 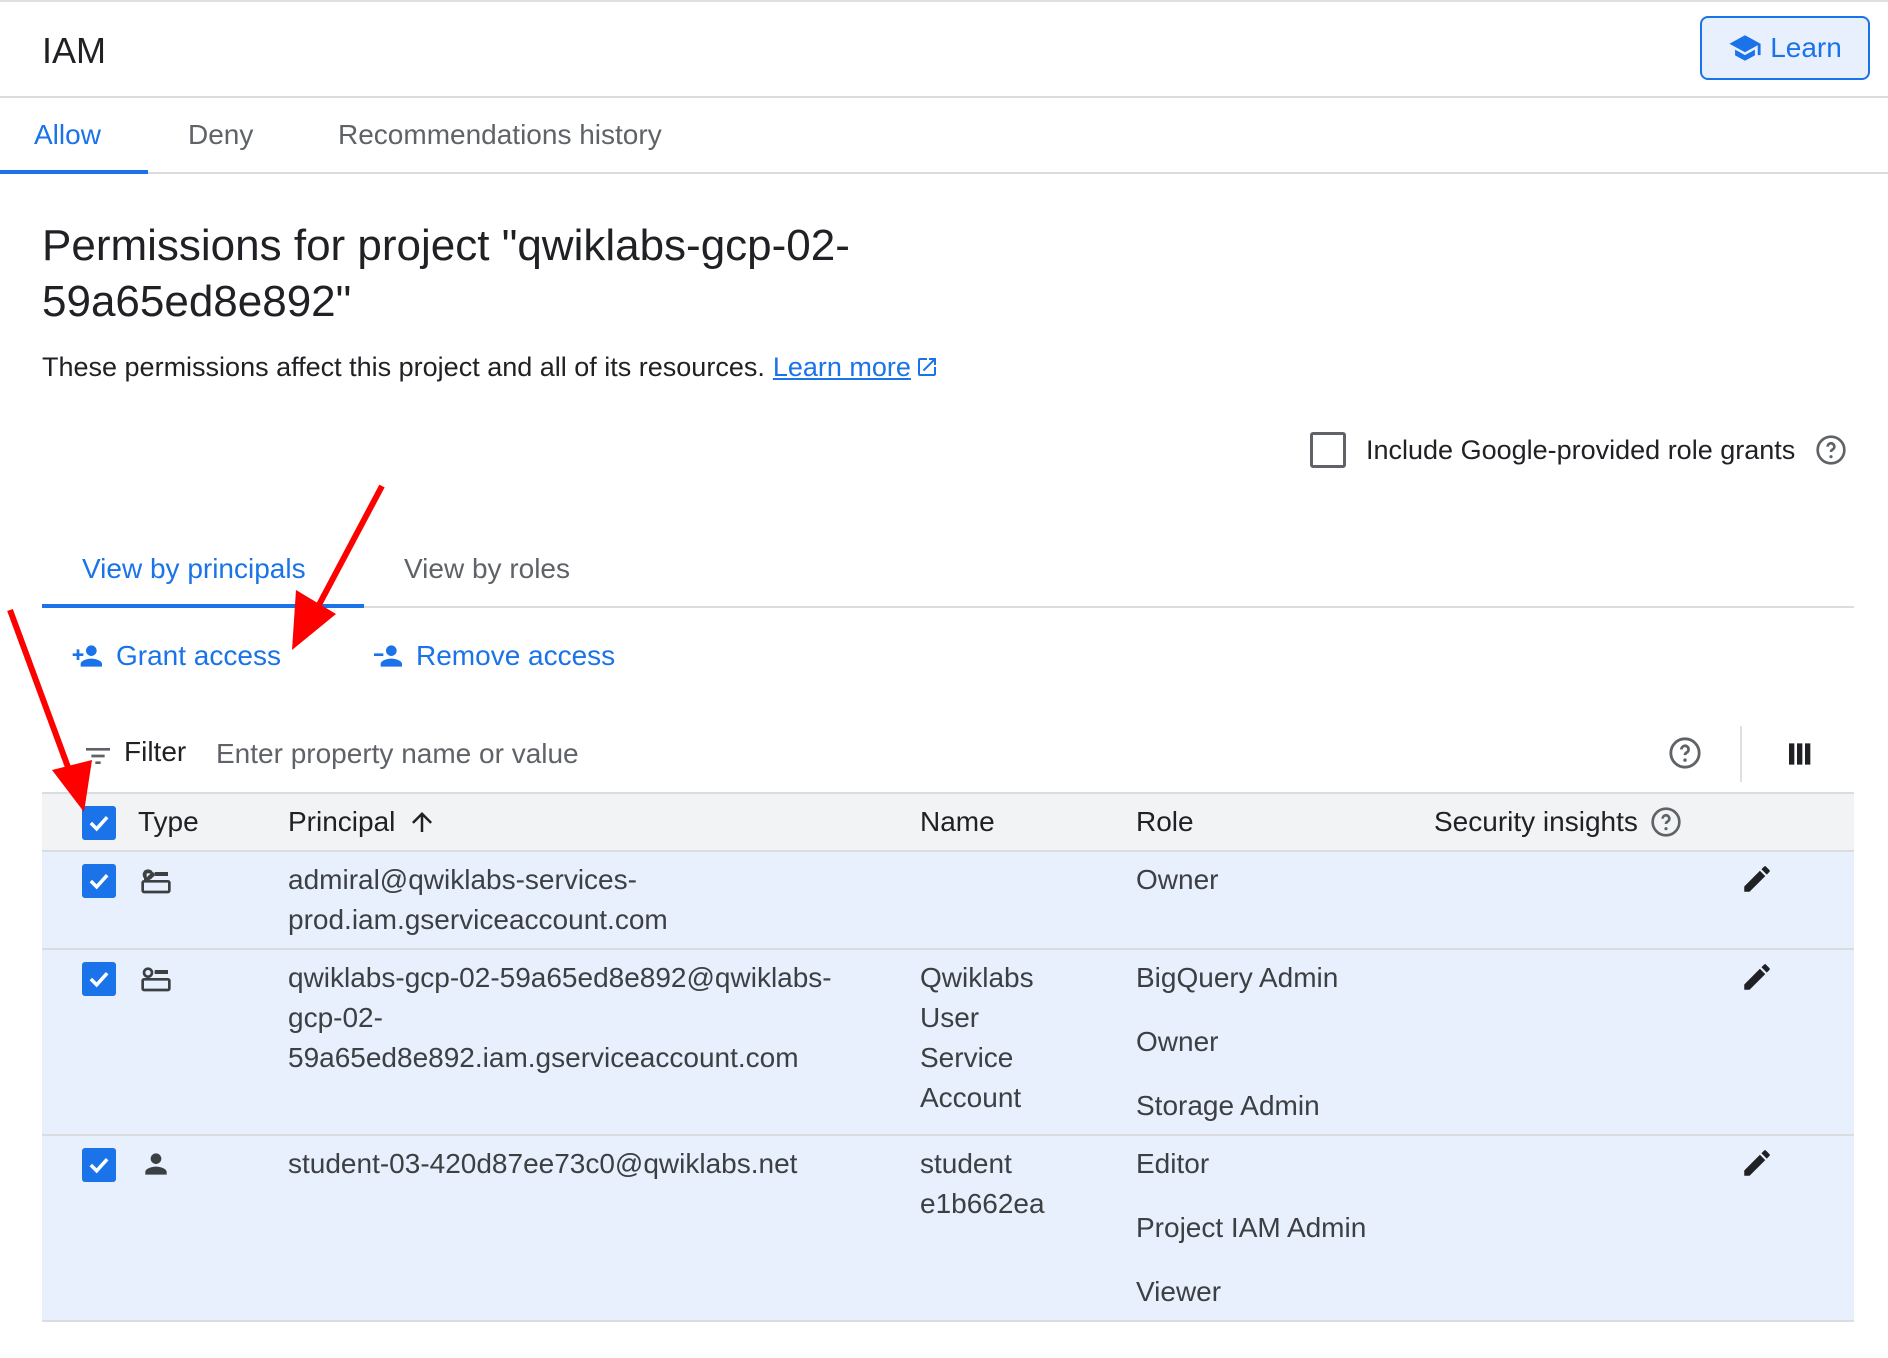 I want to click on name-line: User, so click(x=950, y=1017).